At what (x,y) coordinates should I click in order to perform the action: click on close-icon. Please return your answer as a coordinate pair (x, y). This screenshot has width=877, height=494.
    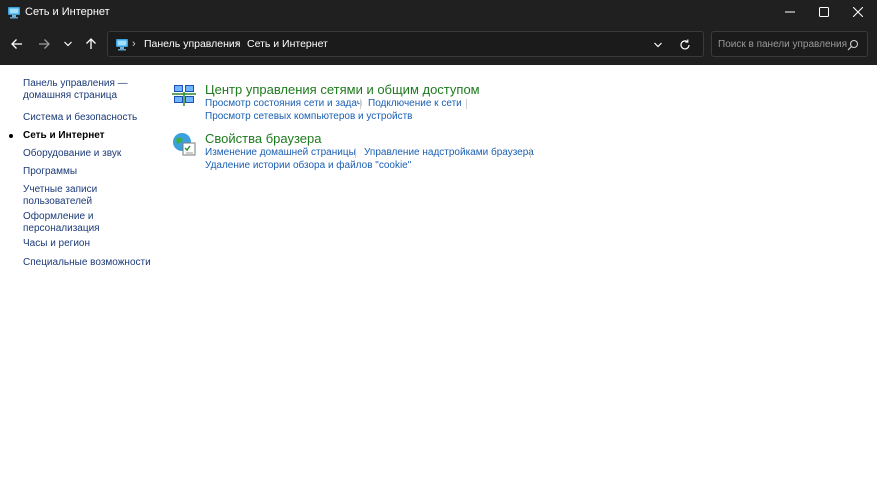
    Looking at the image, I should click on (858, 12).